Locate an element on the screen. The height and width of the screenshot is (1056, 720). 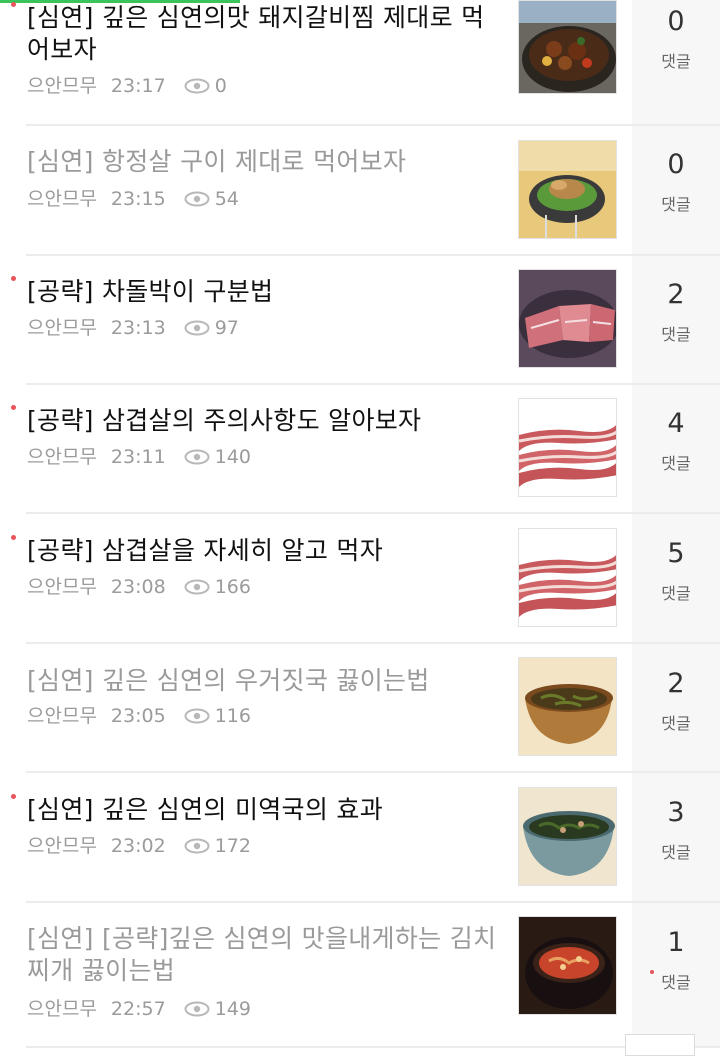
post-item: [심연] 깊은 심연의맛 돼지갈비찜 제대로 먹어보자 으안므무 23:17 0 is located at coordinates (360, 63).